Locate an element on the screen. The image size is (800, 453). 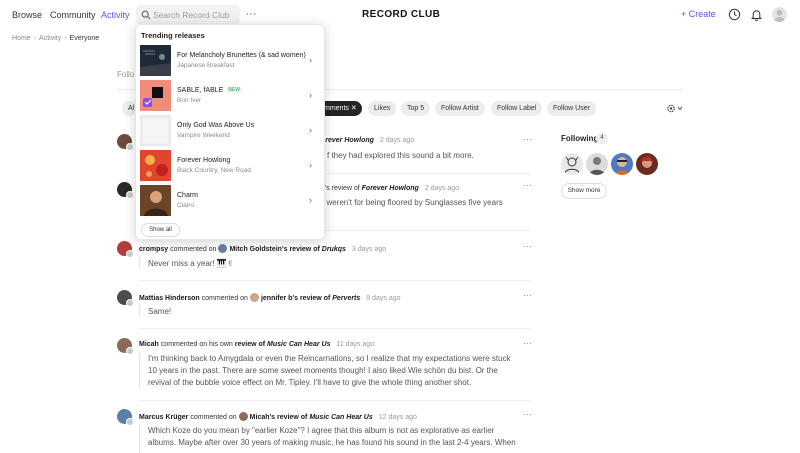
target-user-link: jennifer b's review of is located at coordinates (295, 298).